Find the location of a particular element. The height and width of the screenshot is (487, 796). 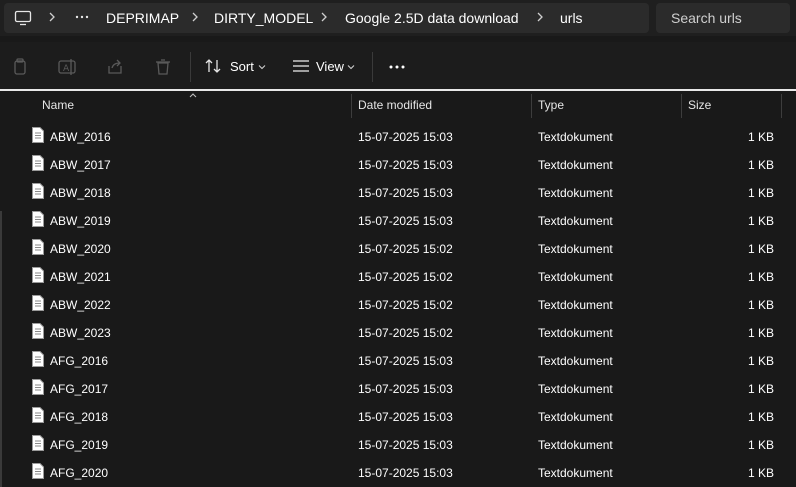

view-button: View is located at coordinates (327, 67).